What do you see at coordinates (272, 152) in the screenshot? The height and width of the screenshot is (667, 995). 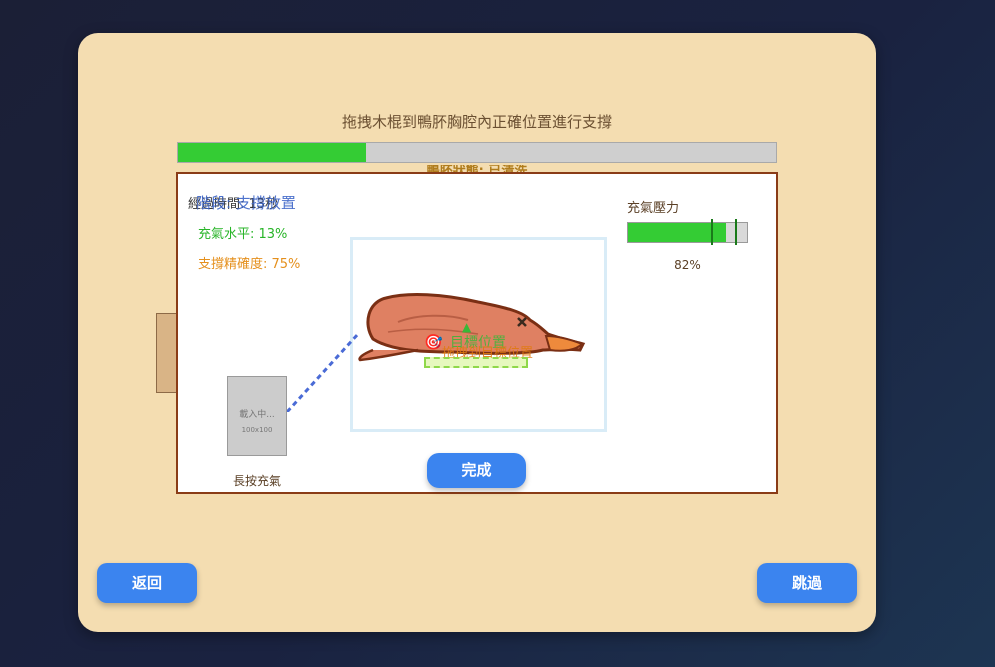 I see `stage-progress-fill` at bounding box center [272, 152].